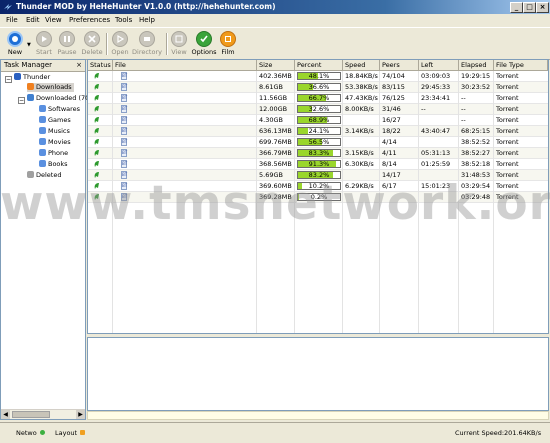 The image size is (550, 443). I want to click on elapsed-cell: 38:52:27, so click(476, 153).